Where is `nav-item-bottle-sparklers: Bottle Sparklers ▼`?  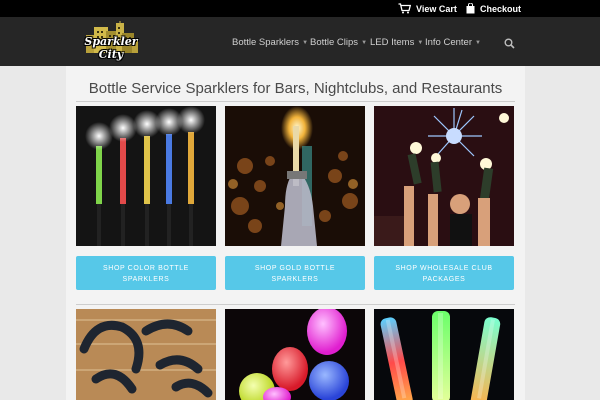 nav-item-bottle-sparklers: Bottle Sparklers ▼ is located at coordinates (270, 42).